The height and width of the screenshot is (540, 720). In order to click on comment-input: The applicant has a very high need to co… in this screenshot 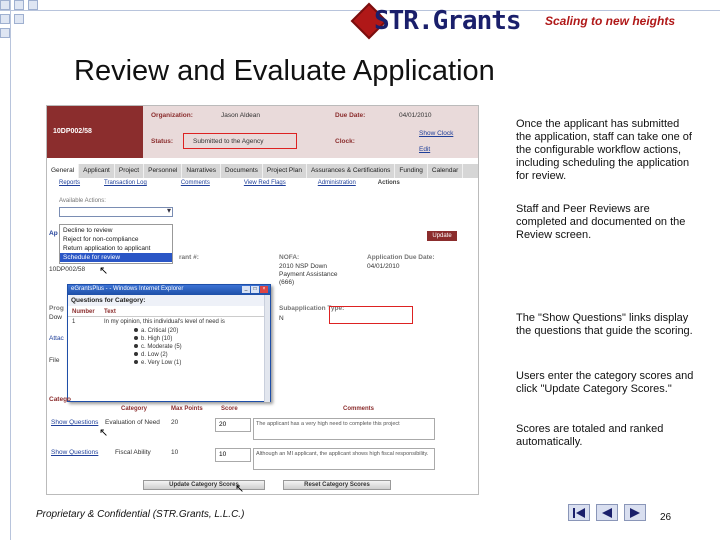, I will do `click(344, 429)`.